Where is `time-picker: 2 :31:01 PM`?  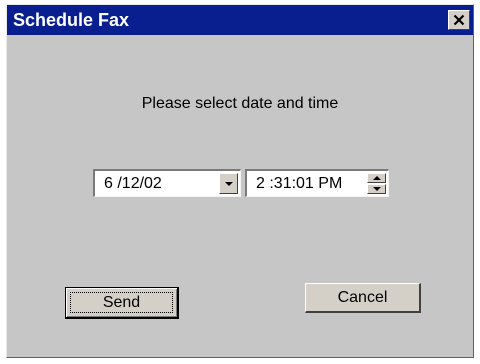
time-picker: 2 :31:01 PM is located at coordinates (317, 183).